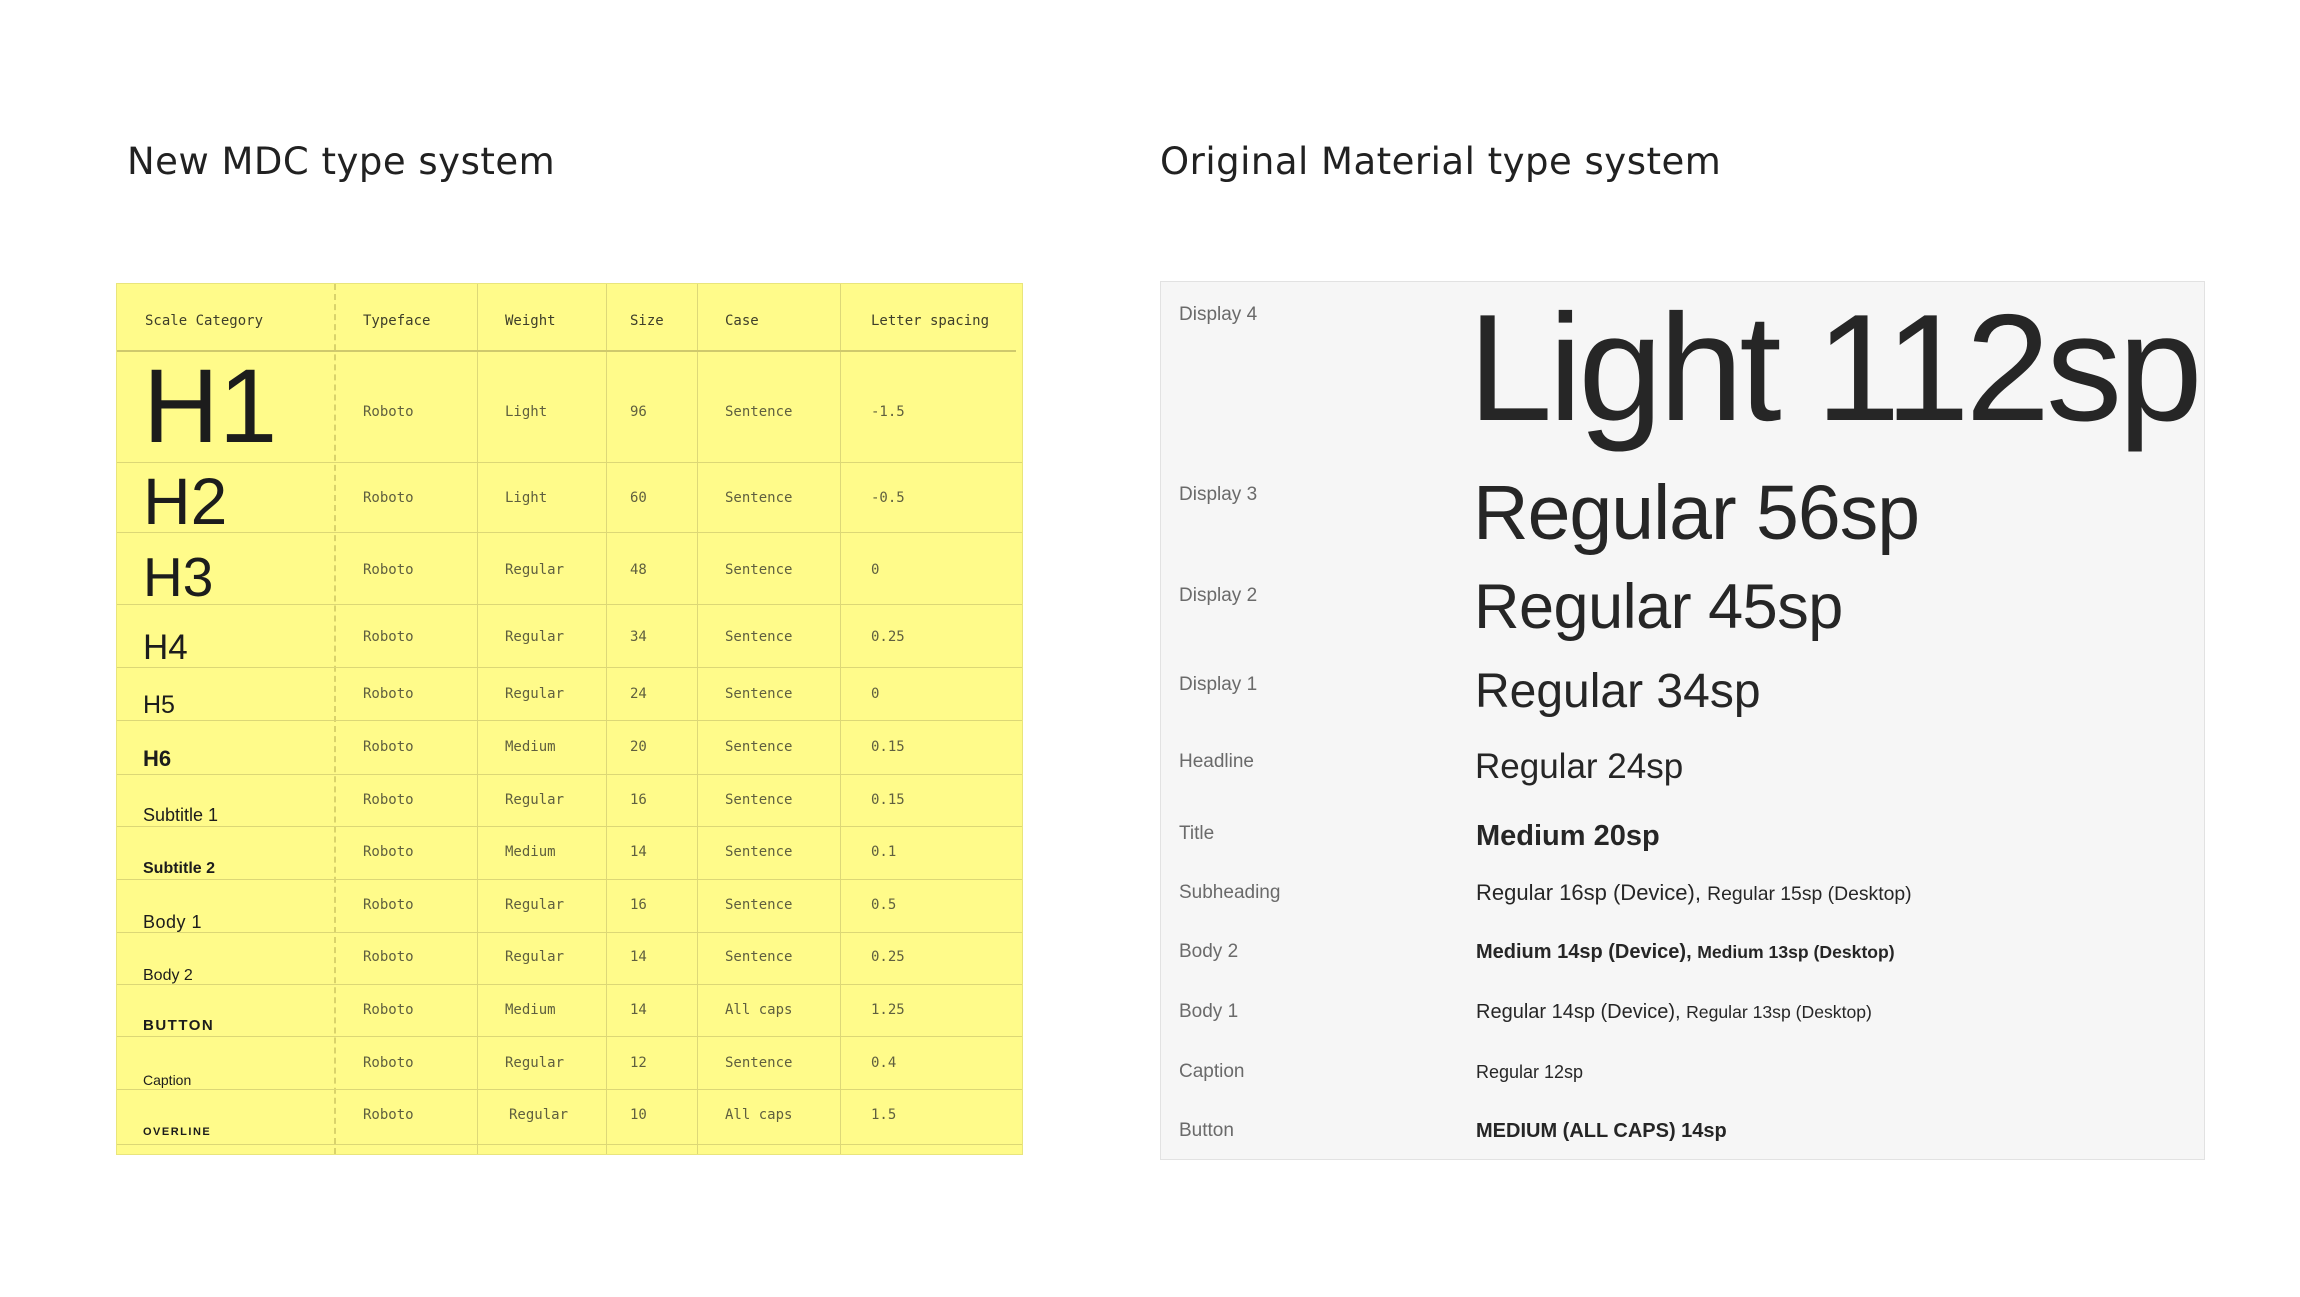  Describe the element at coordinates (178, 577) in the screenshot. I see `scale-category-sample: H3` at that location.